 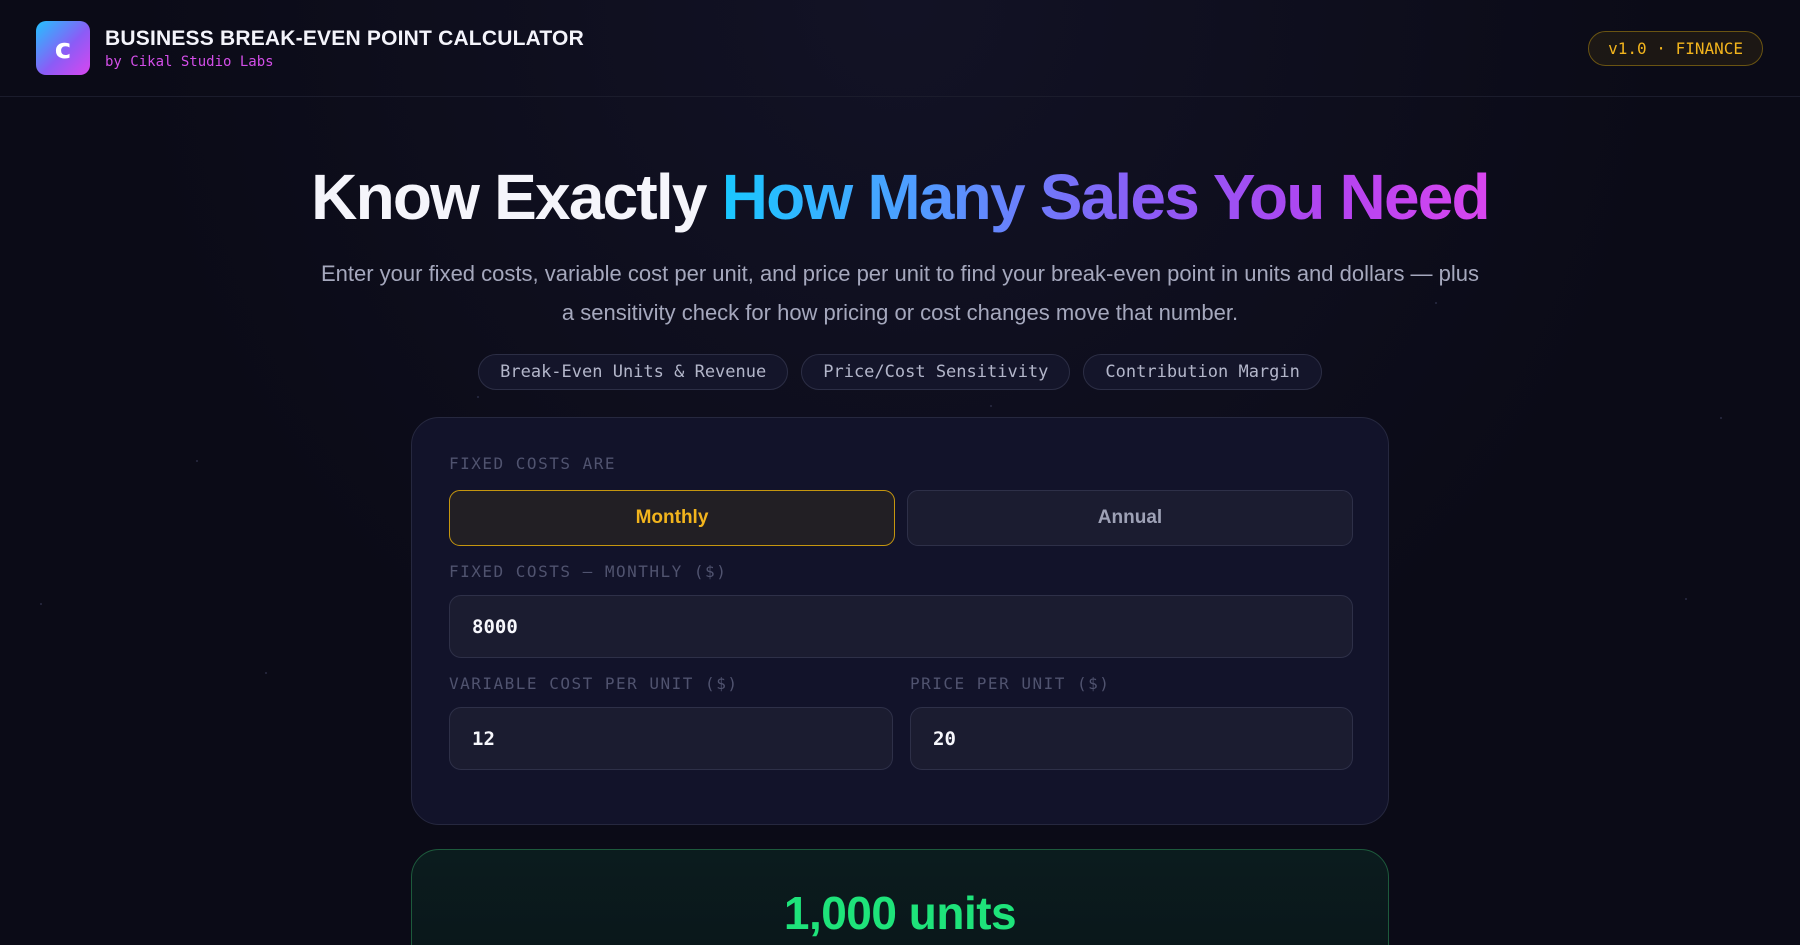 What do you see at coordinates (1675, 48) in the screenshot?
I see `version-badge: v1.0 · FINANCE` at bounding box center [1675, 48].